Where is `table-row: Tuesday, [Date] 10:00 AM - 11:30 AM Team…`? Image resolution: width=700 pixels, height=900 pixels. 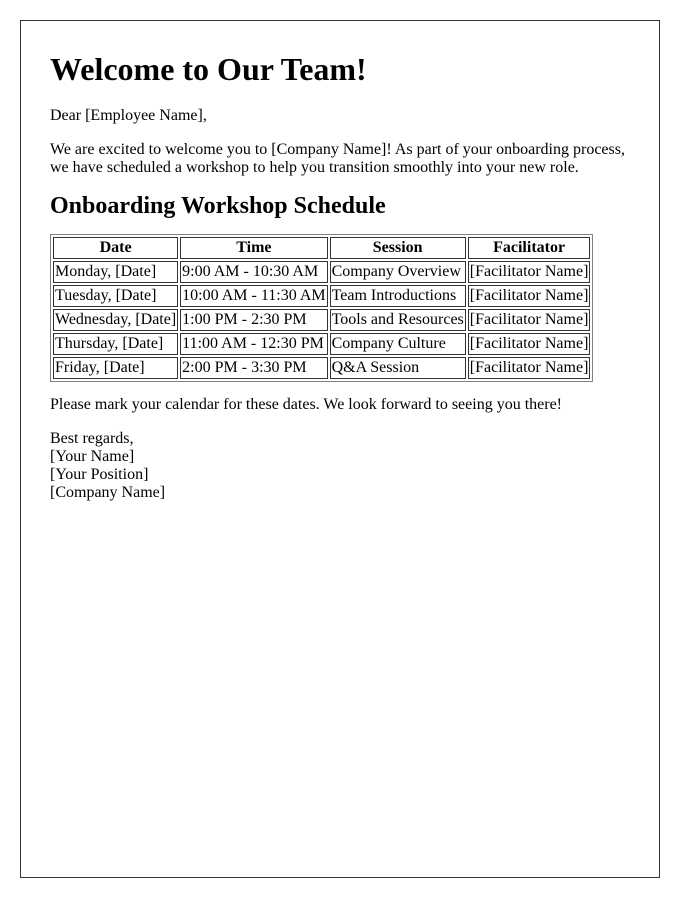 table-row: Tuesday, [Date] 10:00 AM - 11:30 AM Team… is located at coordinates (322, 296).